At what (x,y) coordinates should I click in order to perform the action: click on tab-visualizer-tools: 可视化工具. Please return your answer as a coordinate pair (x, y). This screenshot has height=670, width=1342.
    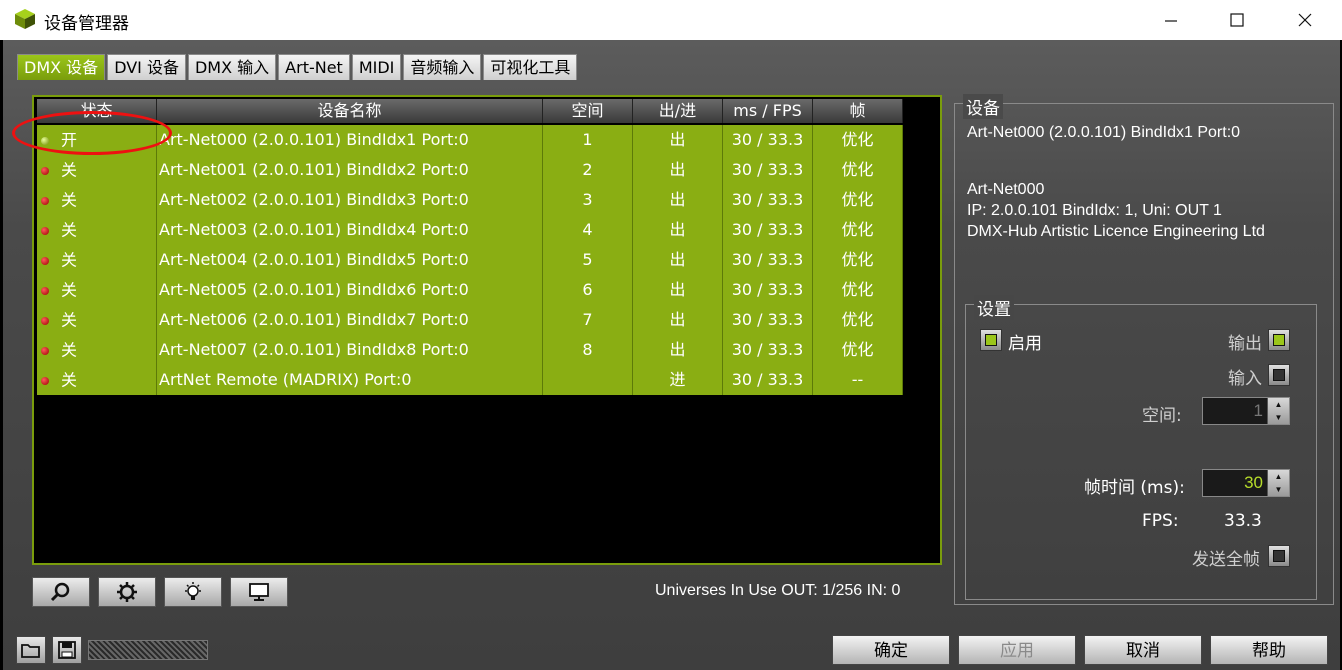
    Looking at the image, I should click on (530, 67).